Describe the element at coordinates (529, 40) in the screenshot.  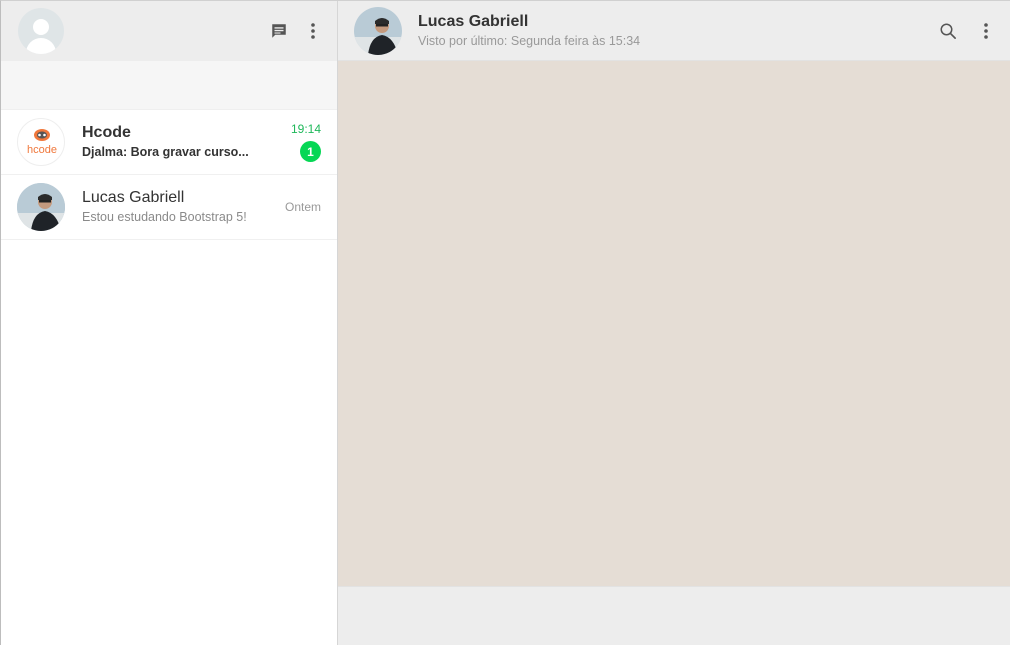
I see `contact-status: Visto por último: Segunda feira às 15:34` at that location.